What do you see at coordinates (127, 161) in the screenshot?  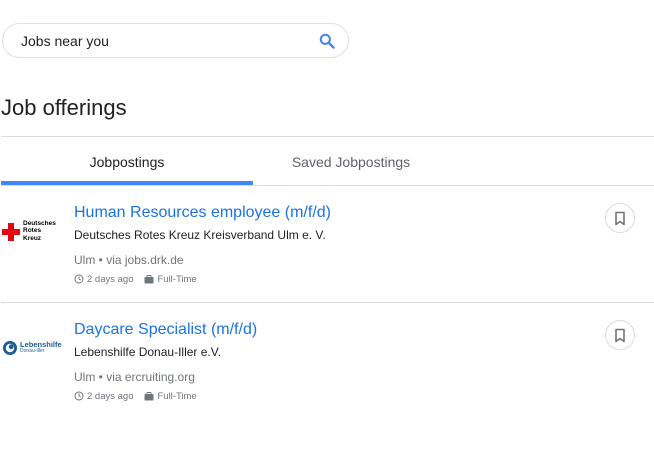 I see `tab-jobpostings: Jobpostings` at bounding box center [127, 161].